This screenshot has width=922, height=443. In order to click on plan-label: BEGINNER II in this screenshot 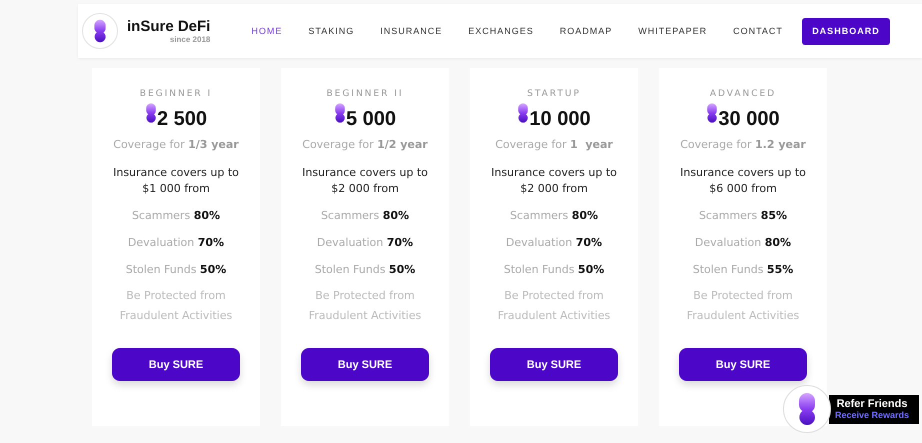, I will do `click(365, 94)`.